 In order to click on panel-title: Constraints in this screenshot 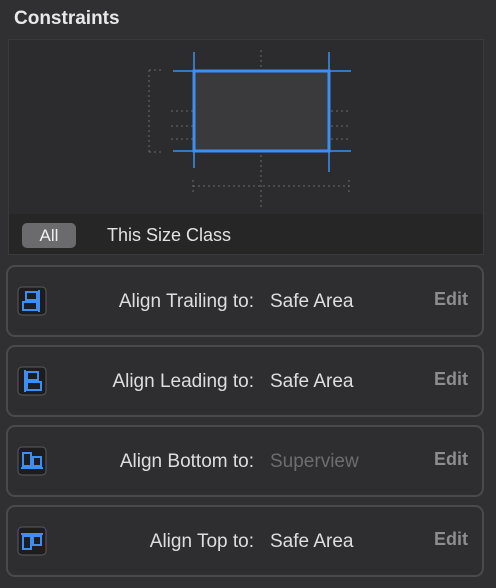, I will do `click(67, 18)`.